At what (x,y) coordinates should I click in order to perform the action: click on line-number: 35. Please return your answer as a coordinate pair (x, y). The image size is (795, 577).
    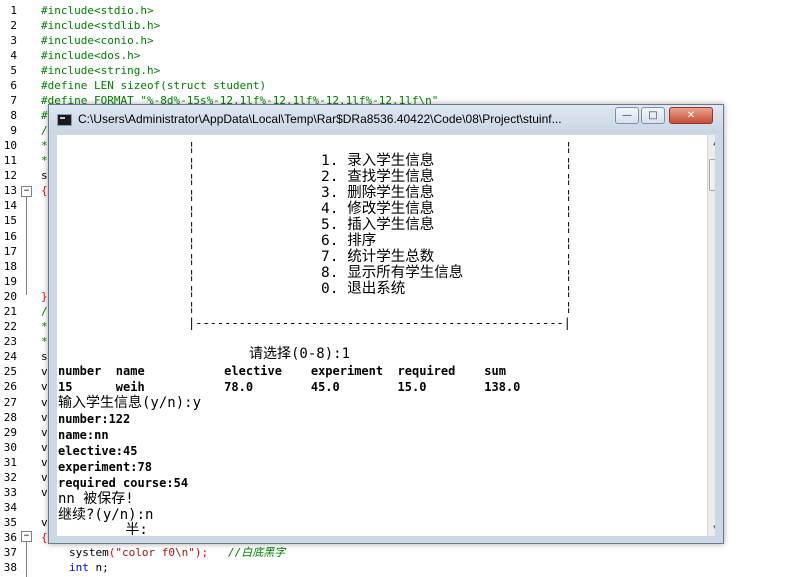
    Looking at the image, I should click on (10, 522).